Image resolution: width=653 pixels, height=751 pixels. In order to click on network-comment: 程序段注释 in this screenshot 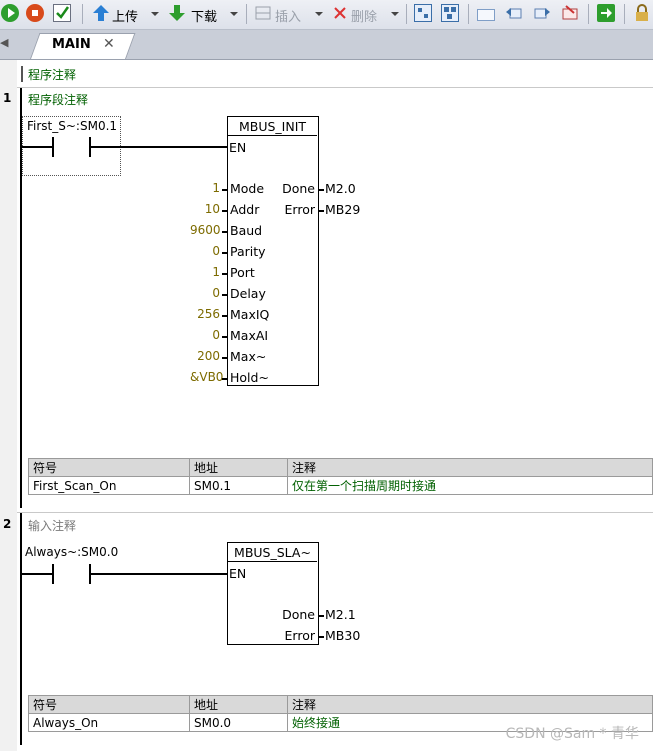, I will do `click(58, 99)`.